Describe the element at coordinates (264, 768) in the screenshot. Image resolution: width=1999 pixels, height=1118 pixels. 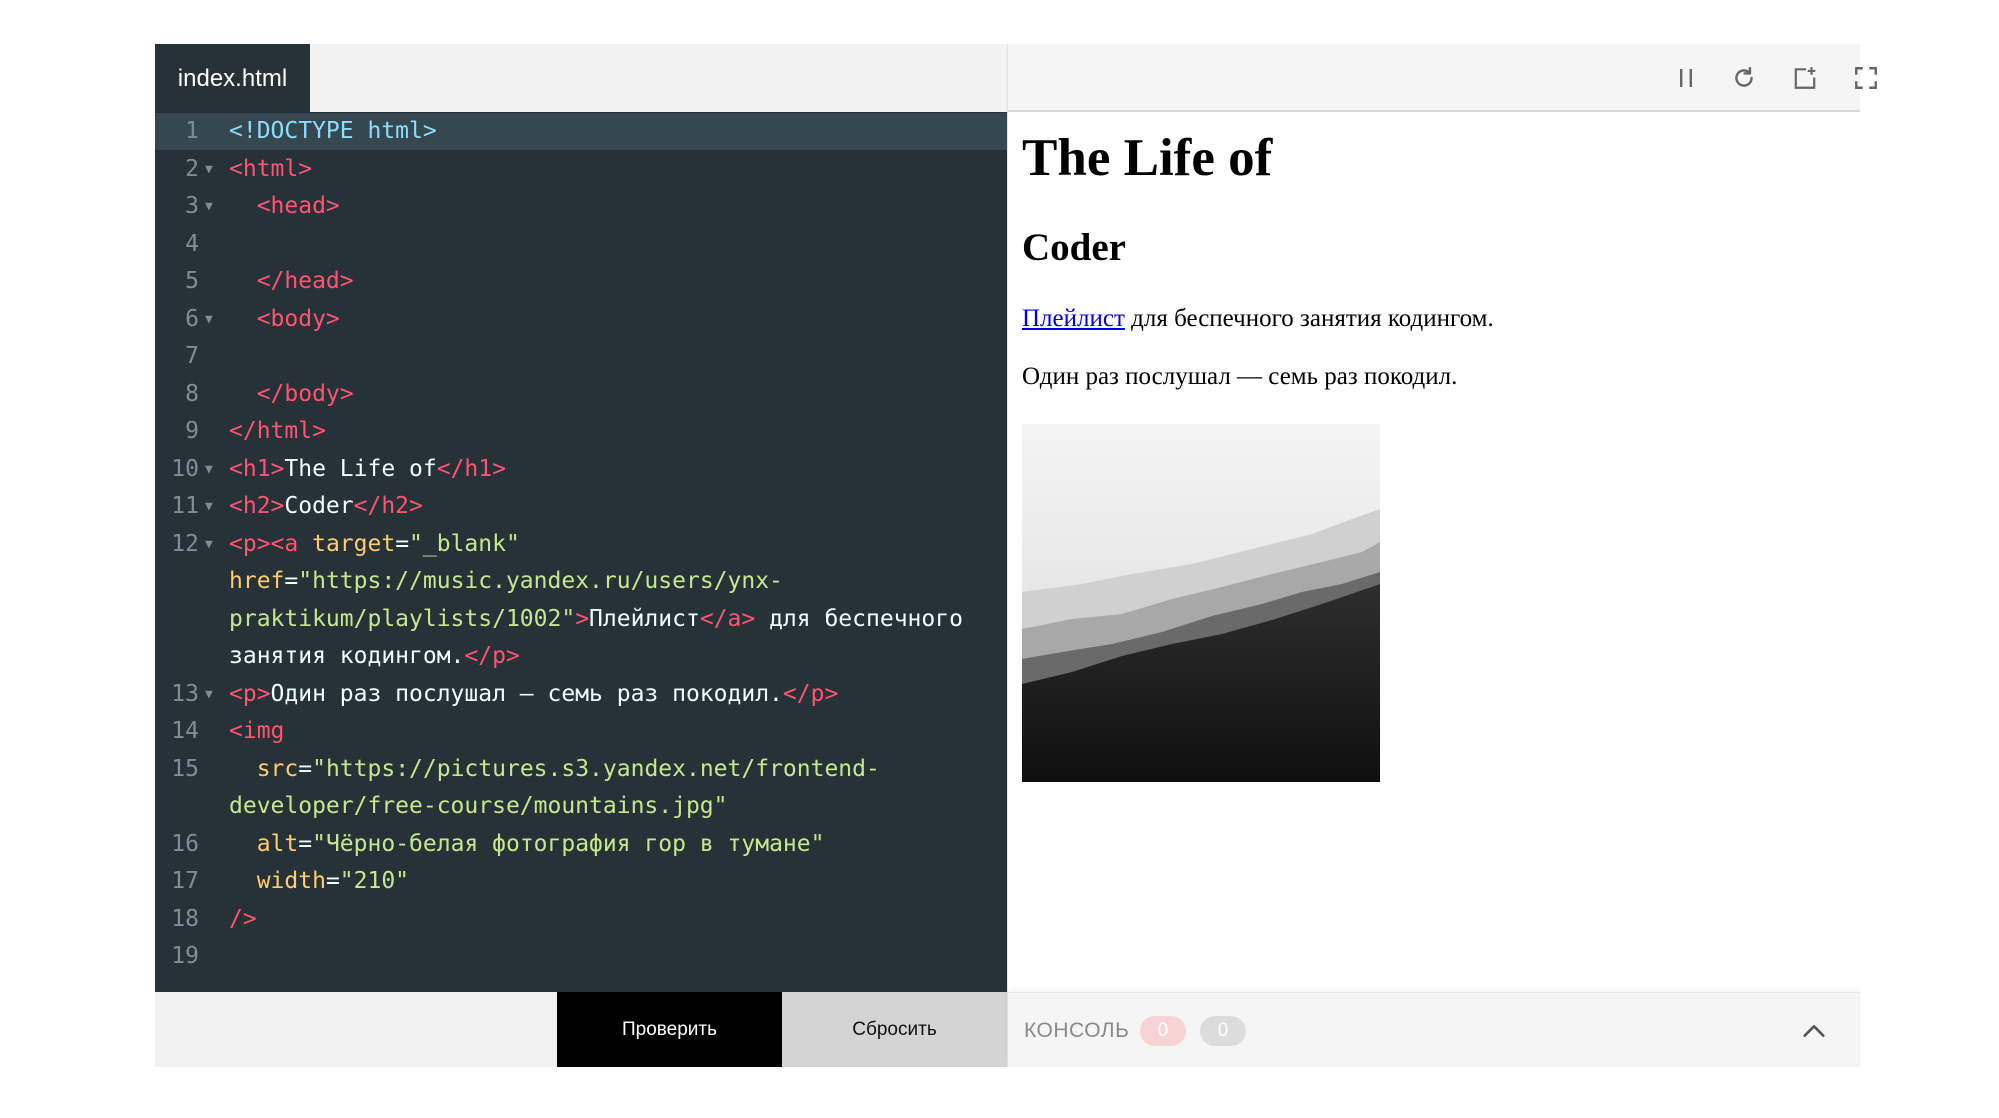
I see `code-token: src` at that location.